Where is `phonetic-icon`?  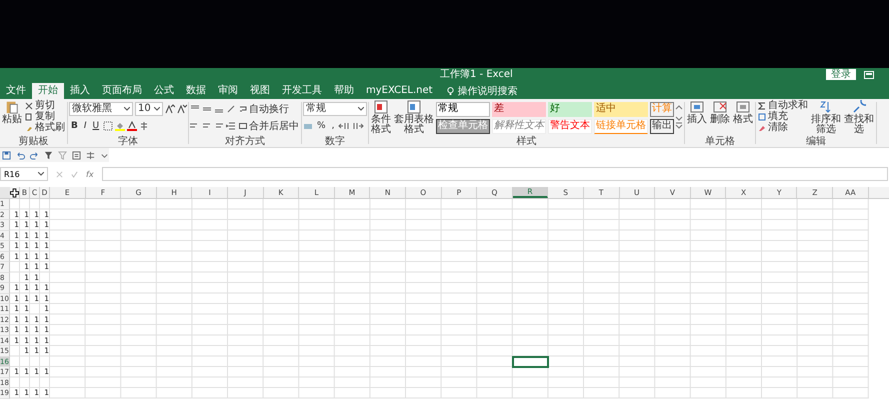
phonetic-icon is located at coordinates (144, 126).